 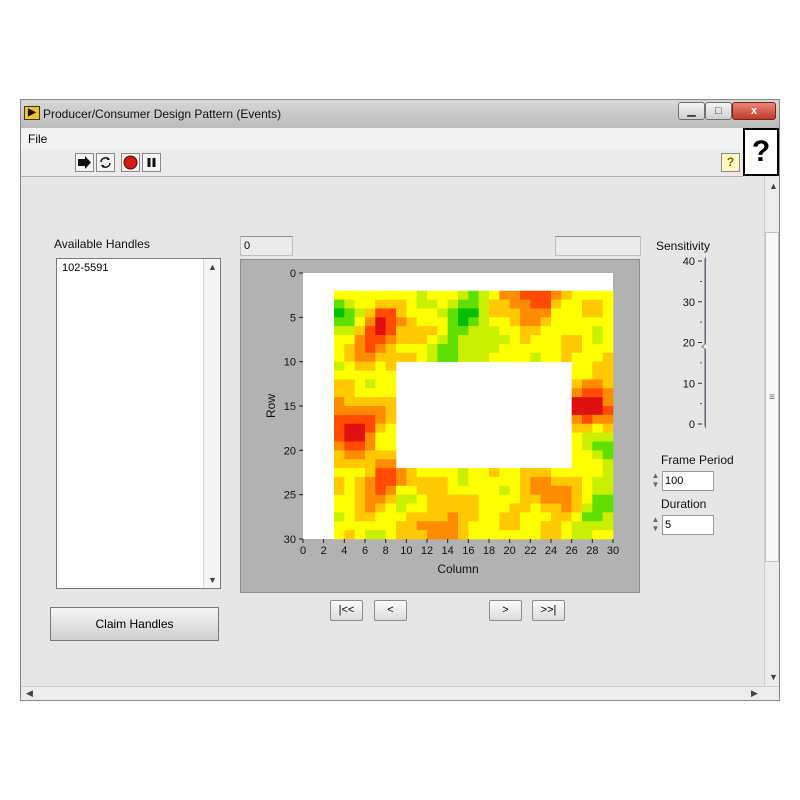 What do you see at coordinates (761, 152) in the screenshot?
I see `help-window-icon: ?` at bounding box center [761, 152].